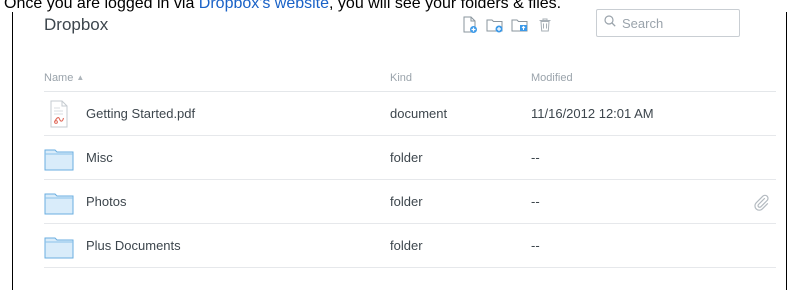  I want to click on app-title: Dropbox, so click(76, 24).